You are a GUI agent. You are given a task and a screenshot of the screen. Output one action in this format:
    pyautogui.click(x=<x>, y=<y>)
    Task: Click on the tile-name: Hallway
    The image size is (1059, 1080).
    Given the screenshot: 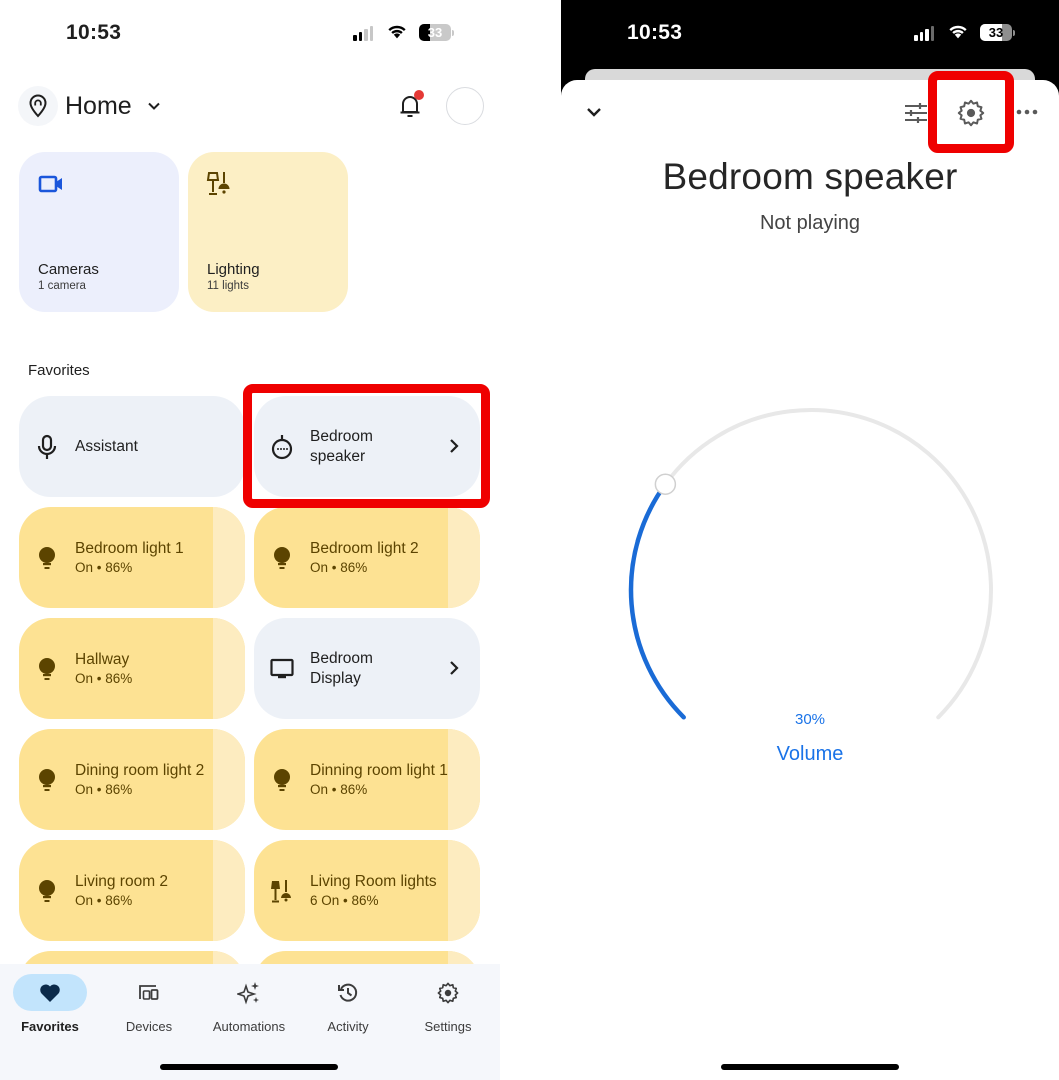 What is the action you would take?
    pyautogui.click(x=102, y=659)
    